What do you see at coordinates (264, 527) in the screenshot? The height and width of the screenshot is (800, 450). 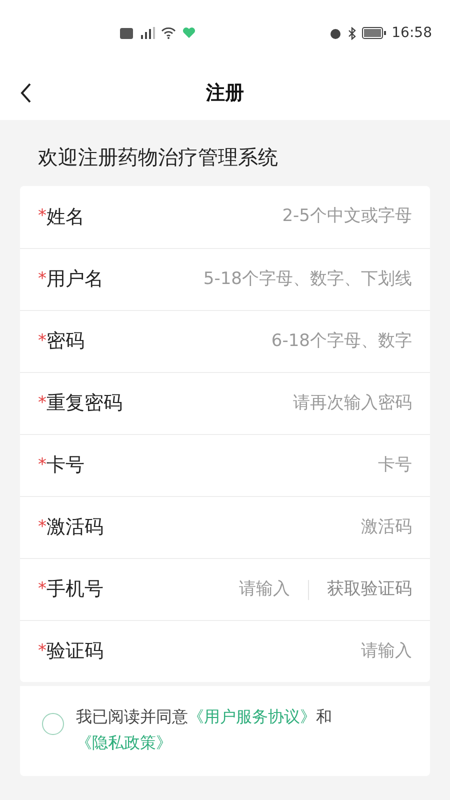 I see `input-field: 激活码` at bounding box center [264, 527].